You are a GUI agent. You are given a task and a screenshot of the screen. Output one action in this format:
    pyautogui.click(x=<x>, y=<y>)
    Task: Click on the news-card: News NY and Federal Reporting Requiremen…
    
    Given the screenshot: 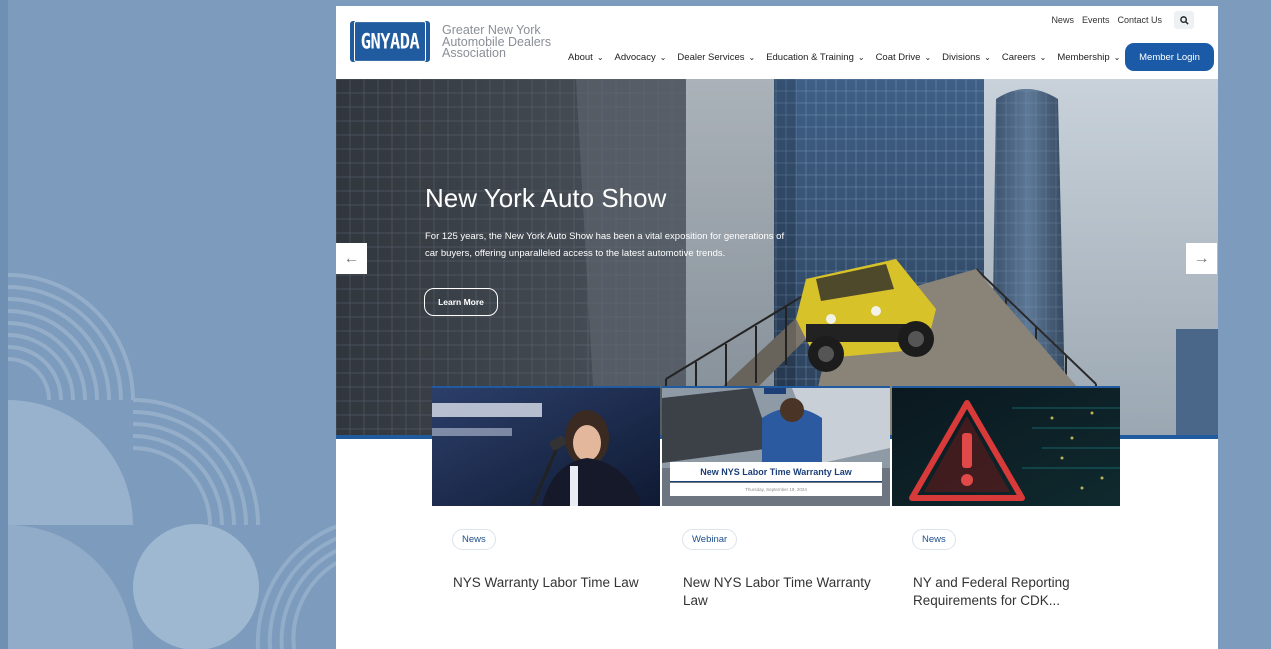 What is the action you would take?
    pyautogui.click(x=1006, y=512)
    